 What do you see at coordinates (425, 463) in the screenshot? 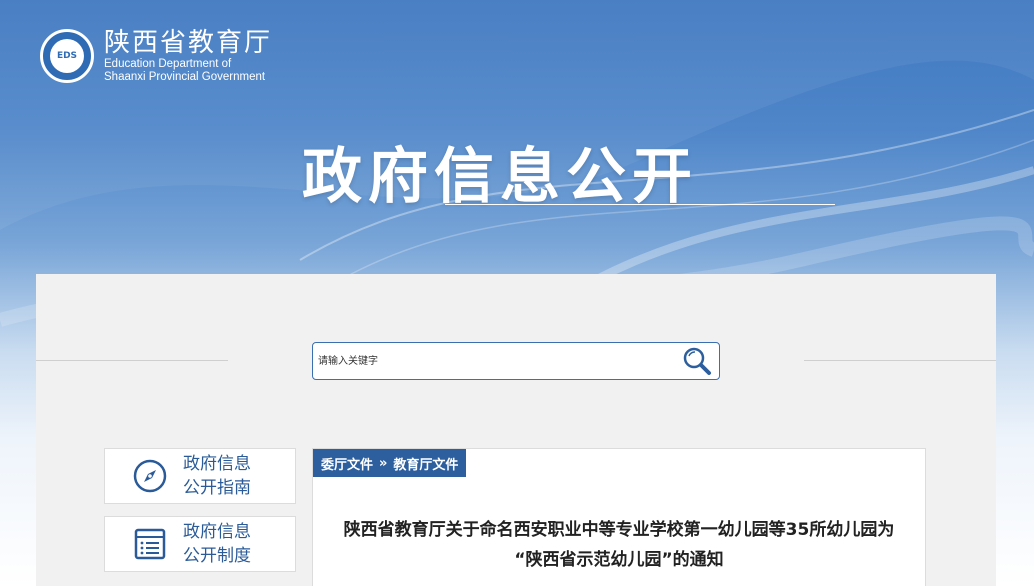
I see `breadcrumb-item-department-docs: 教育厅文件` at bounding box center [425, 463].